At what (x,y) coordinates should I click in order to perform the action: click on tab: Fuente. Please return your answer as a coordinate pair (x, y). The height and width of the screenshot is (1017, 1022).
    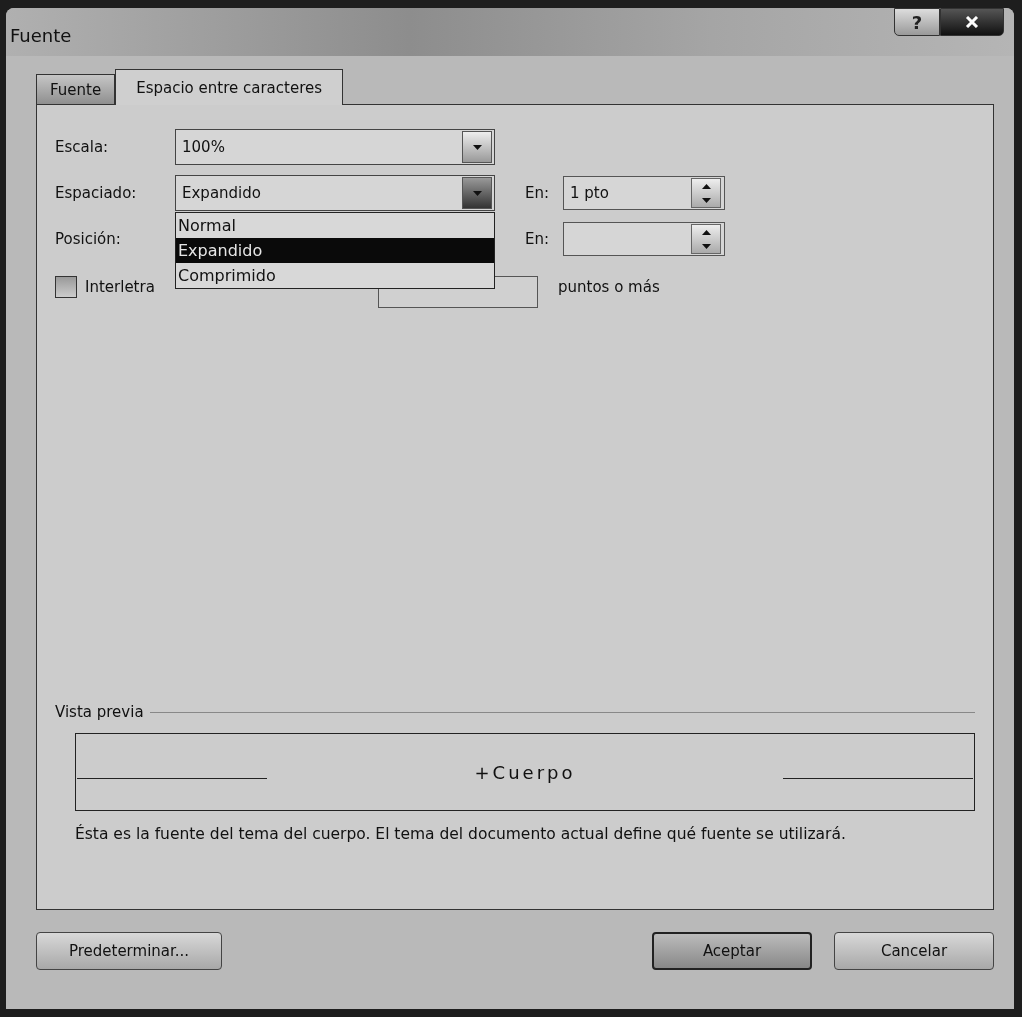
    Looking at the image, I should click on (76, 89).